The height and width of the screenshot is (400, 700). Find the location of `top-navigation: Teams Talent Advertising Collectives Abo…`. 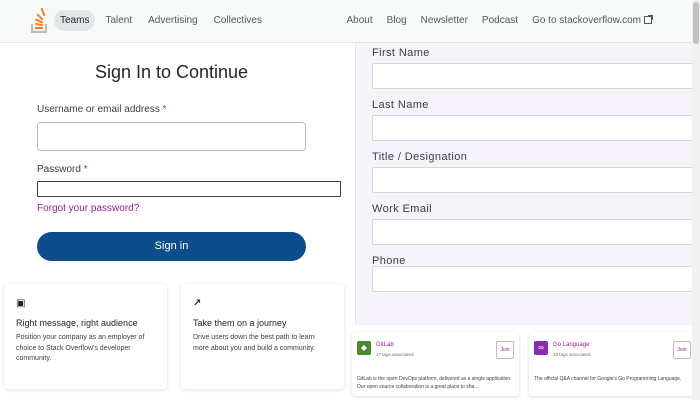

top-navigation: Teams Talent Advertising Collectives Abo… is located at coordinates (350, 21).